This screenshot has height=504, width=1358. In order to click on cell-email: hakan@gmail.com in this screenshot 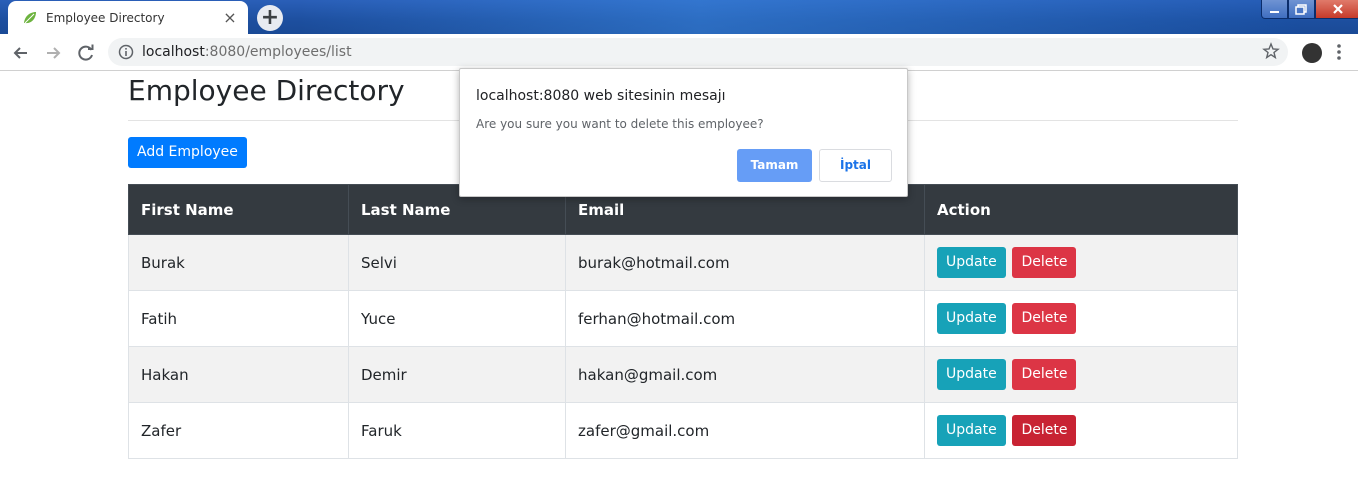, I will do `click(745, 374)`.